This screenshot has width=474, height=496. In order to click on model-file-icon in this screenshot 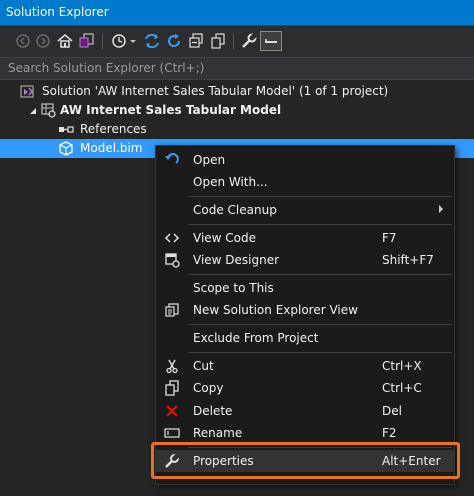, I will do `click(66, 148)`.